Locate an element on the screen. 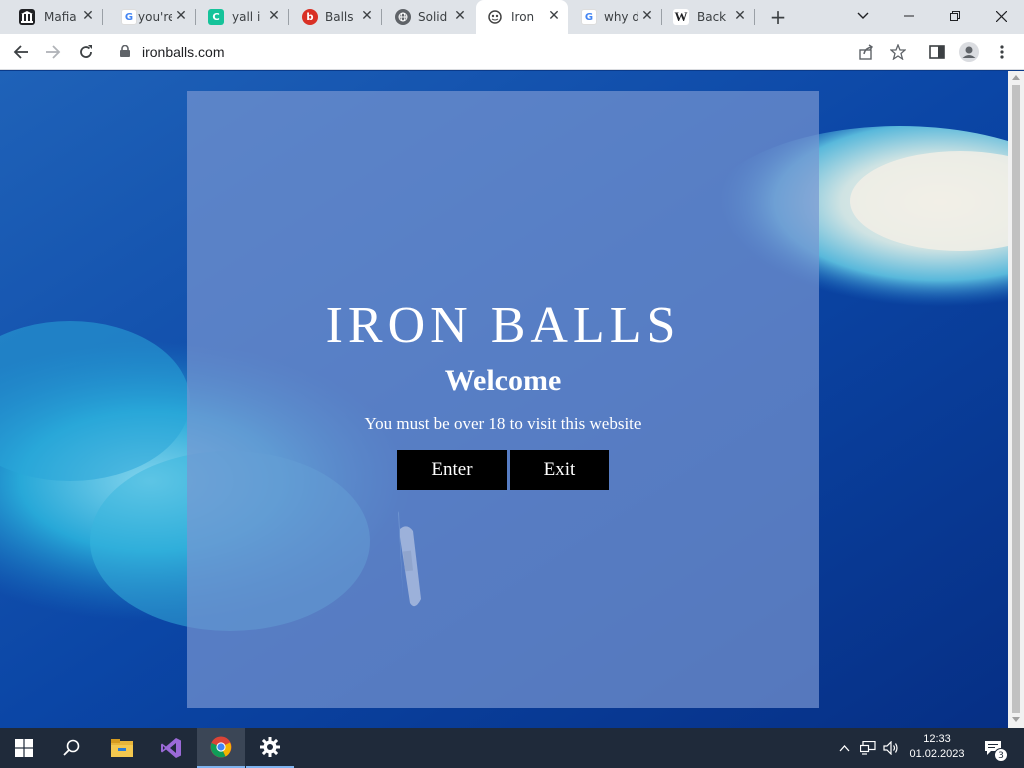 Image resolution: width=1024 pixels, height=768 pixels. tab-ironballs: Iron ✕ is located at coordinates (522, 17).